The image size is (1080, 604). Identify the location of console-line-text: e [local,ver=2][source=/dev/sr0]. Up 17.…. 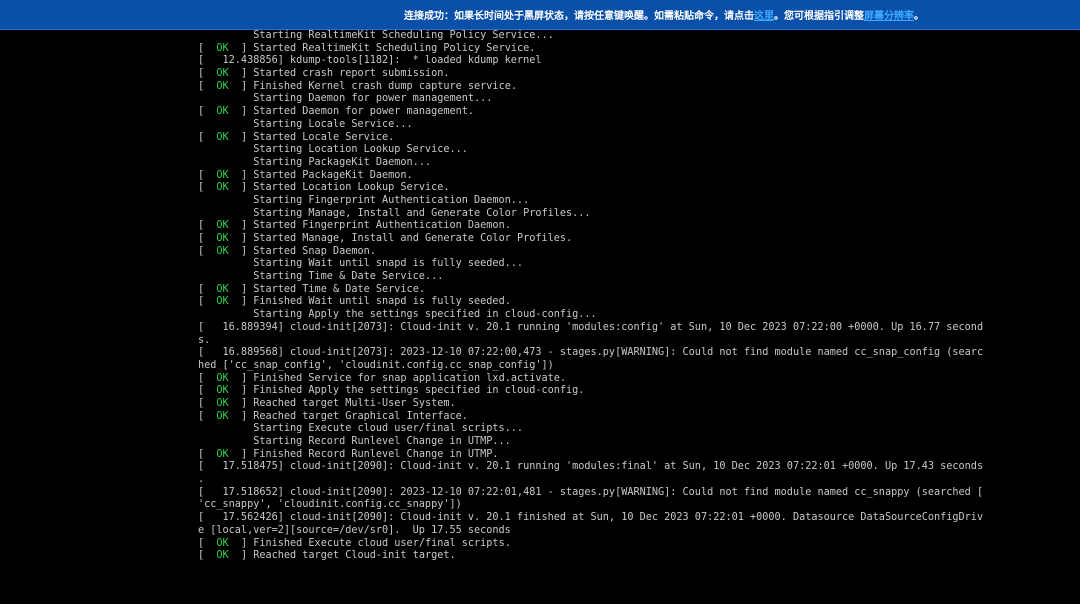
(354, 530).